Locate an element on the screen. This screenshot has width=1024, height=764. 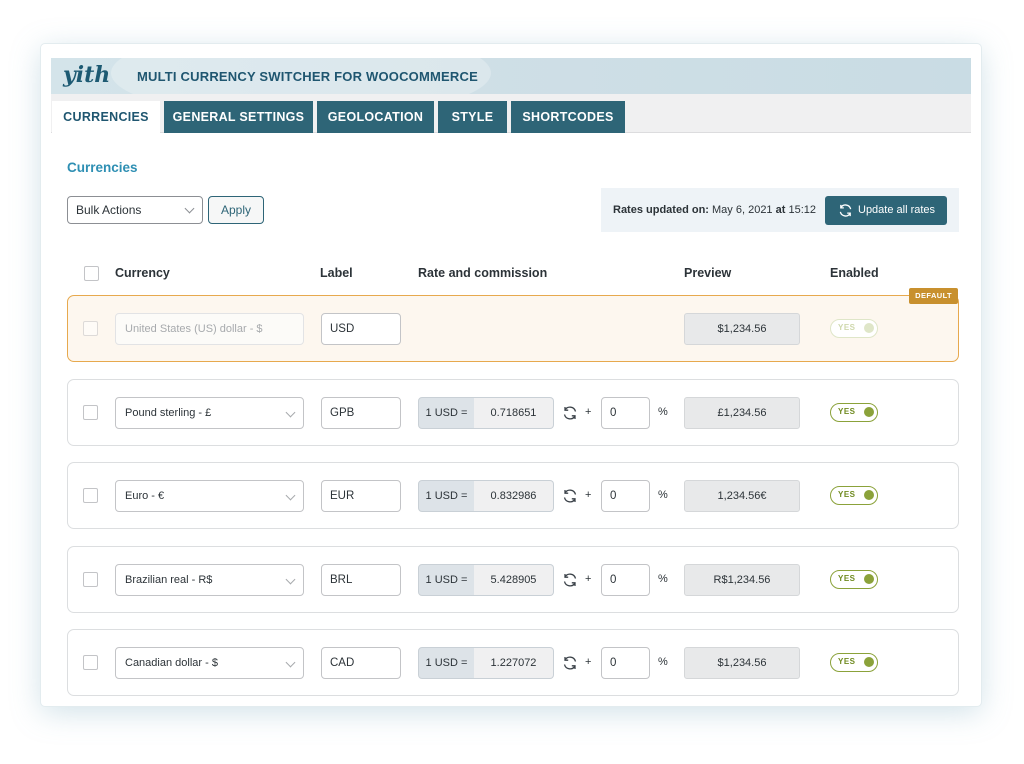
rate-value: 0.718651 is located at coordinates (514, 413).